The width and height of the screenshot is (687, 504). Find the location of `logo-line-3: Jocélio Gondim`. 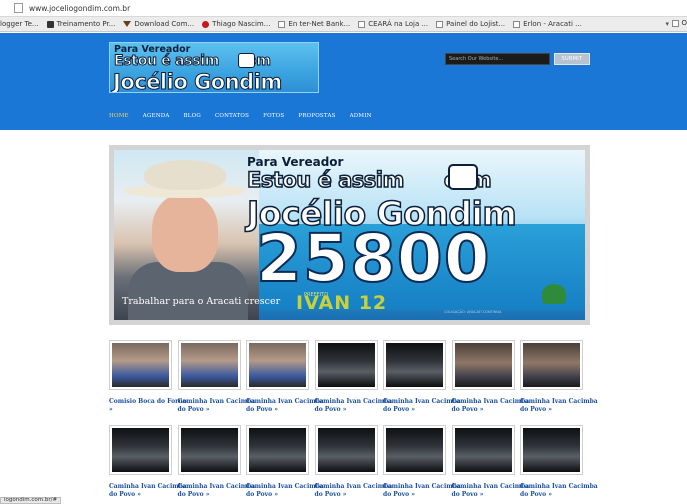

logo-line-3: Jocélio Gondim is located at coordinates (198, 81).